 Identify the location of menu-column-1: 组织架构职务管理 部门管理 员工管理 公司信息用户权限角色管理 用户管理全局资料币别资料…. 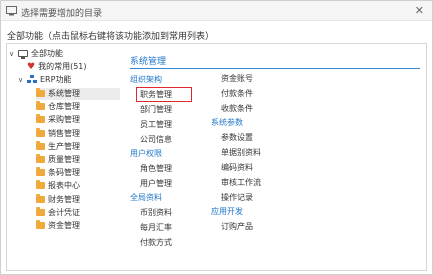
(170, 161).